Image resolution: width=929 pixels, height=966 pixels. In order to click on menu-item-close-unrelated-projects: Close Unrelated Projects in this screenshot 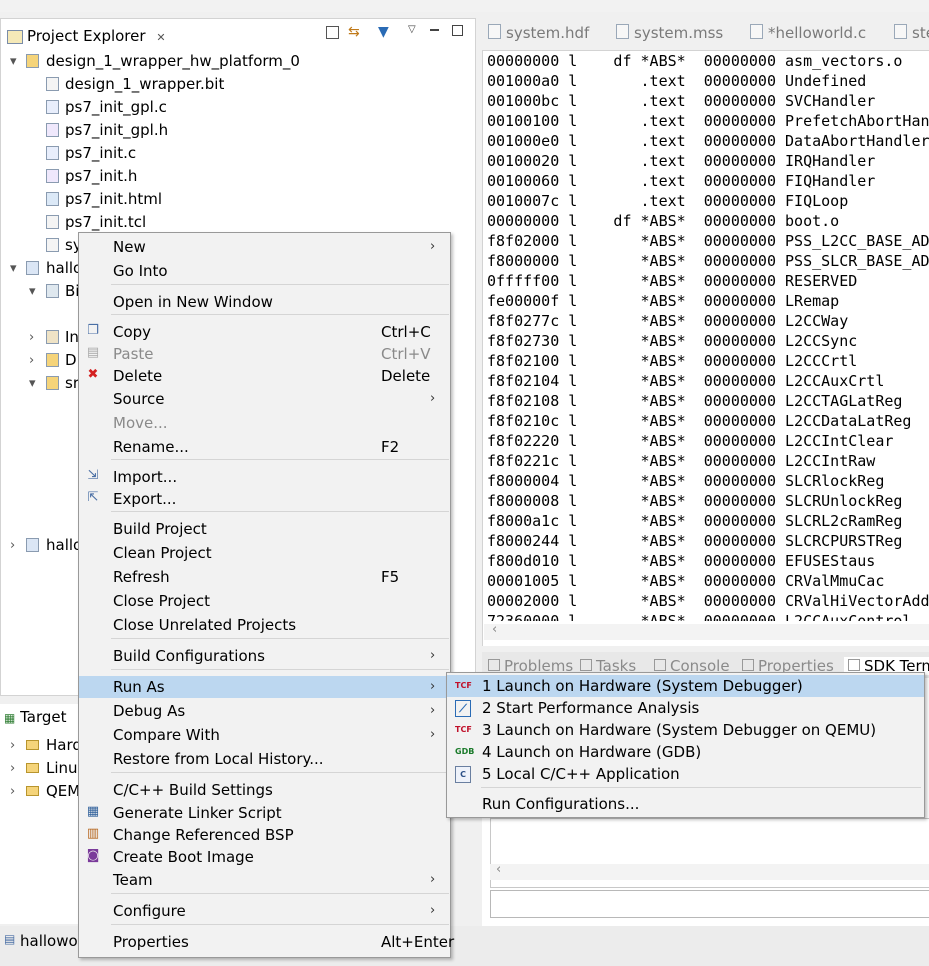, I will do `click(264, 625)`.